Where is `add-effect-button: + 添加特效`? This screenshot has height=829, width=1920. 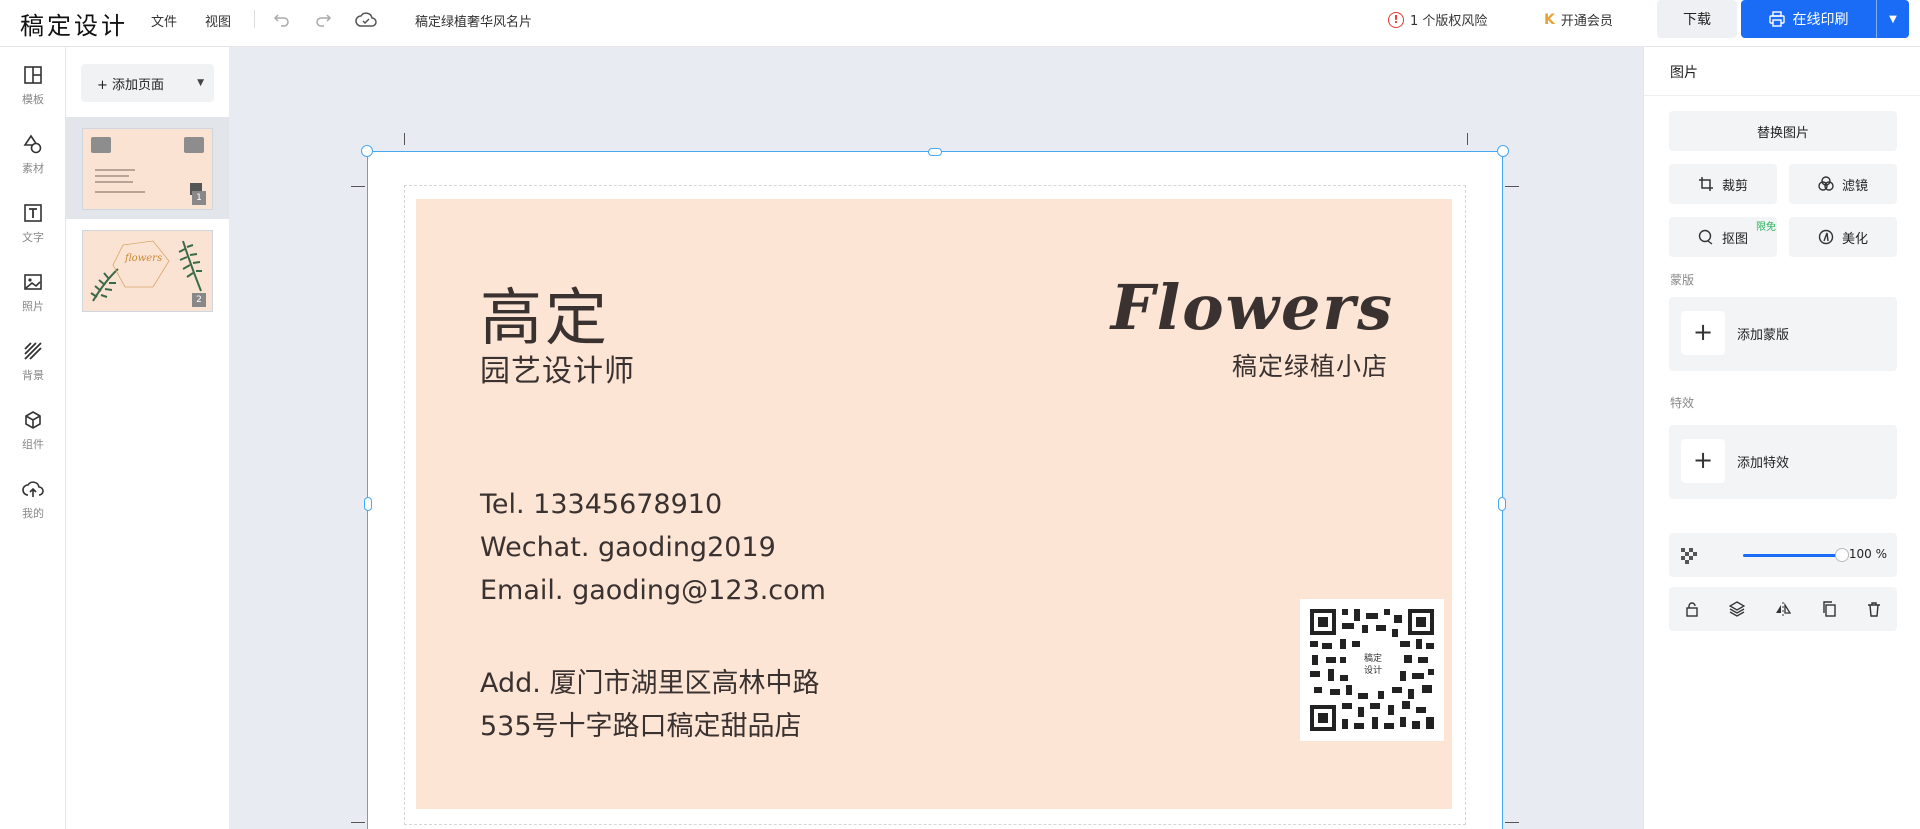 add-effect-button: + 添加特效 is located at coordinates (1783, 462).